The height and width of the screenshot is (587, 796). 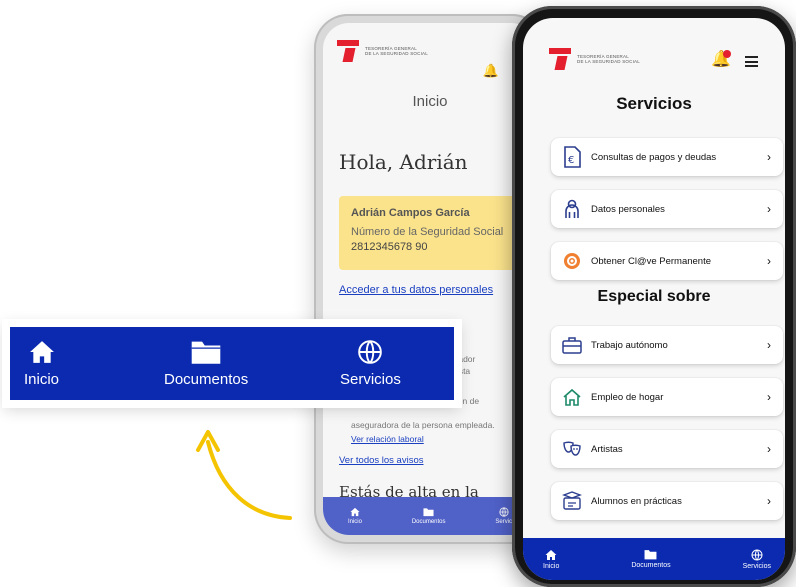 I want to click on nav-servicios: Servicios, so click(x=757, y=559).